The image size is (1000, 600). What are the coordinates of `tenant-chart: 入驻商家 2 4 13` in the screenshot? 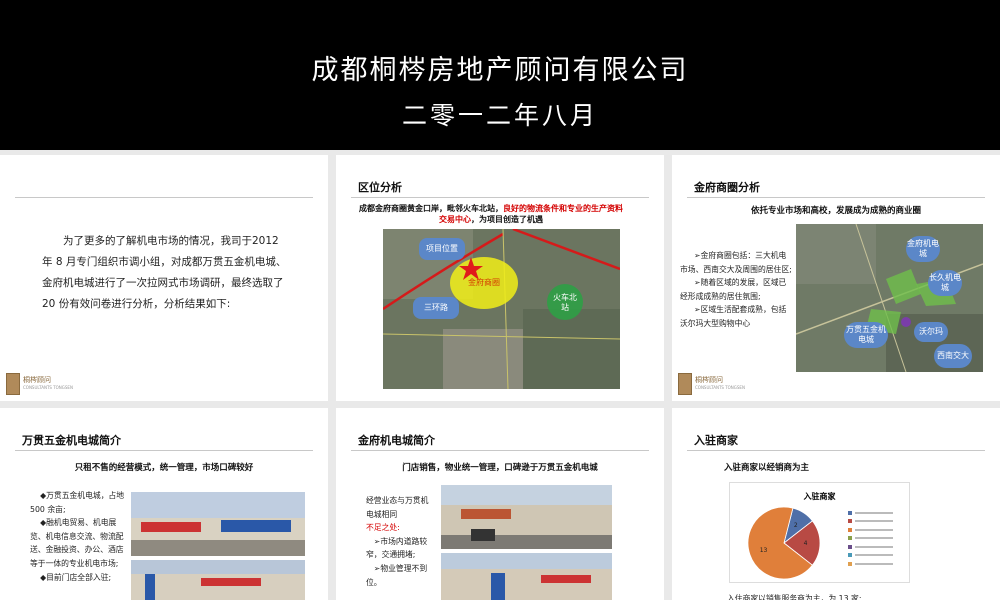 It's located at (819, 532).